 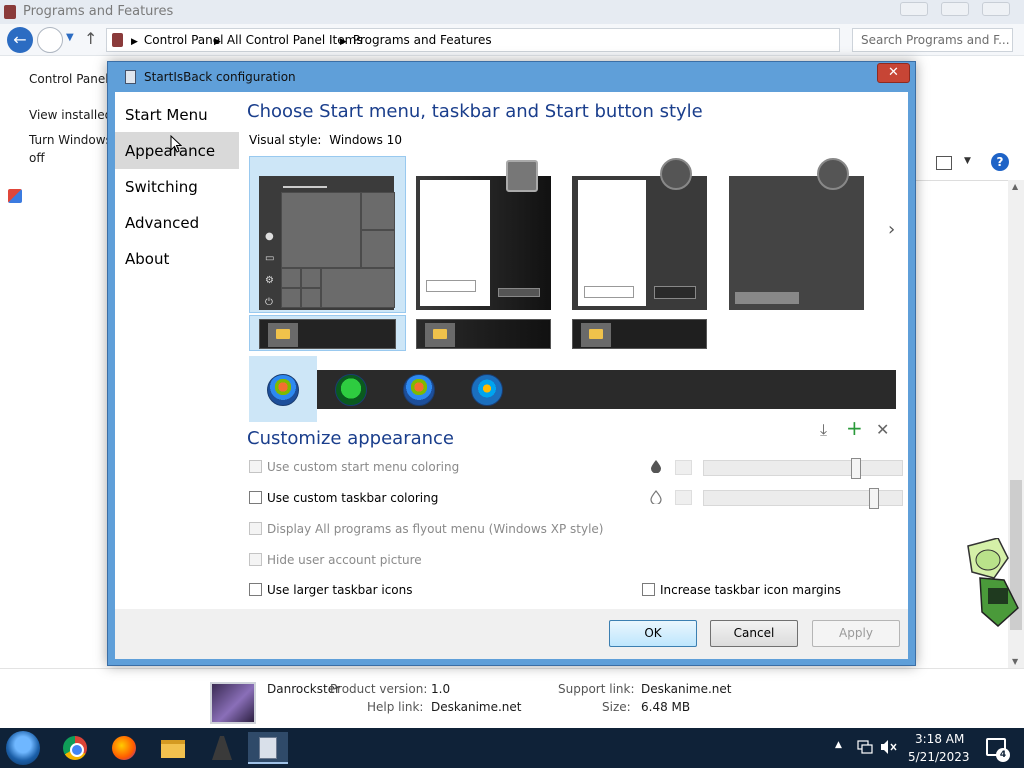 What do you see at coordinates (117, 40) in the screenshot?
I see `control-panel-icon` at bounding box center [117, 40].